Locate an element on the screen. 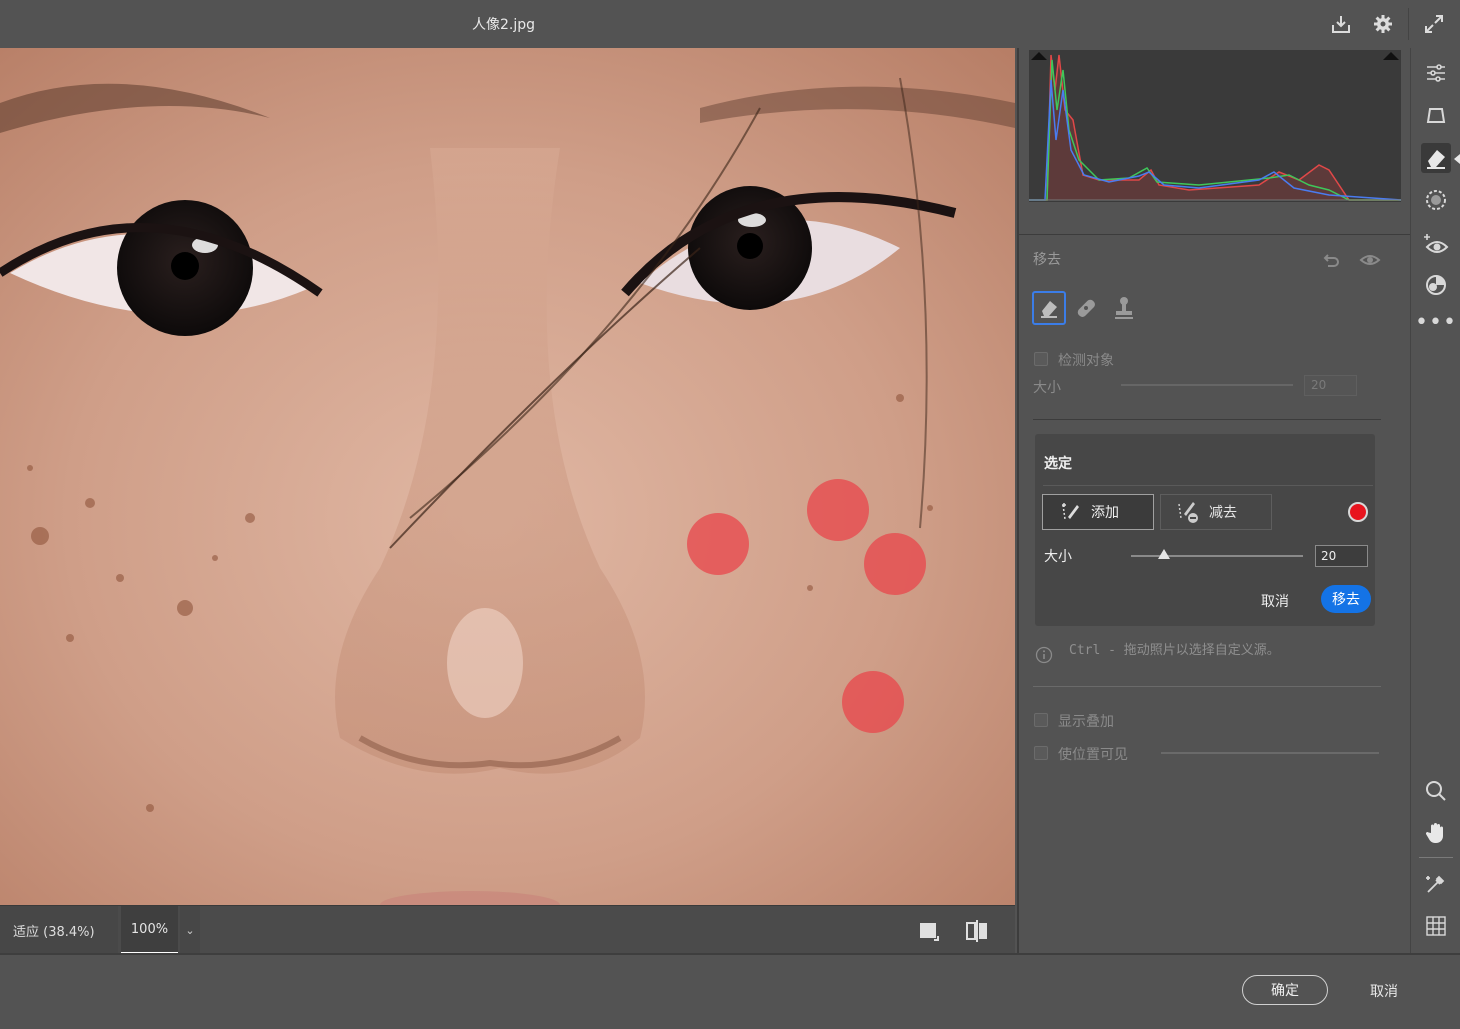  expand-icon is located at coordinates (1434, 24).